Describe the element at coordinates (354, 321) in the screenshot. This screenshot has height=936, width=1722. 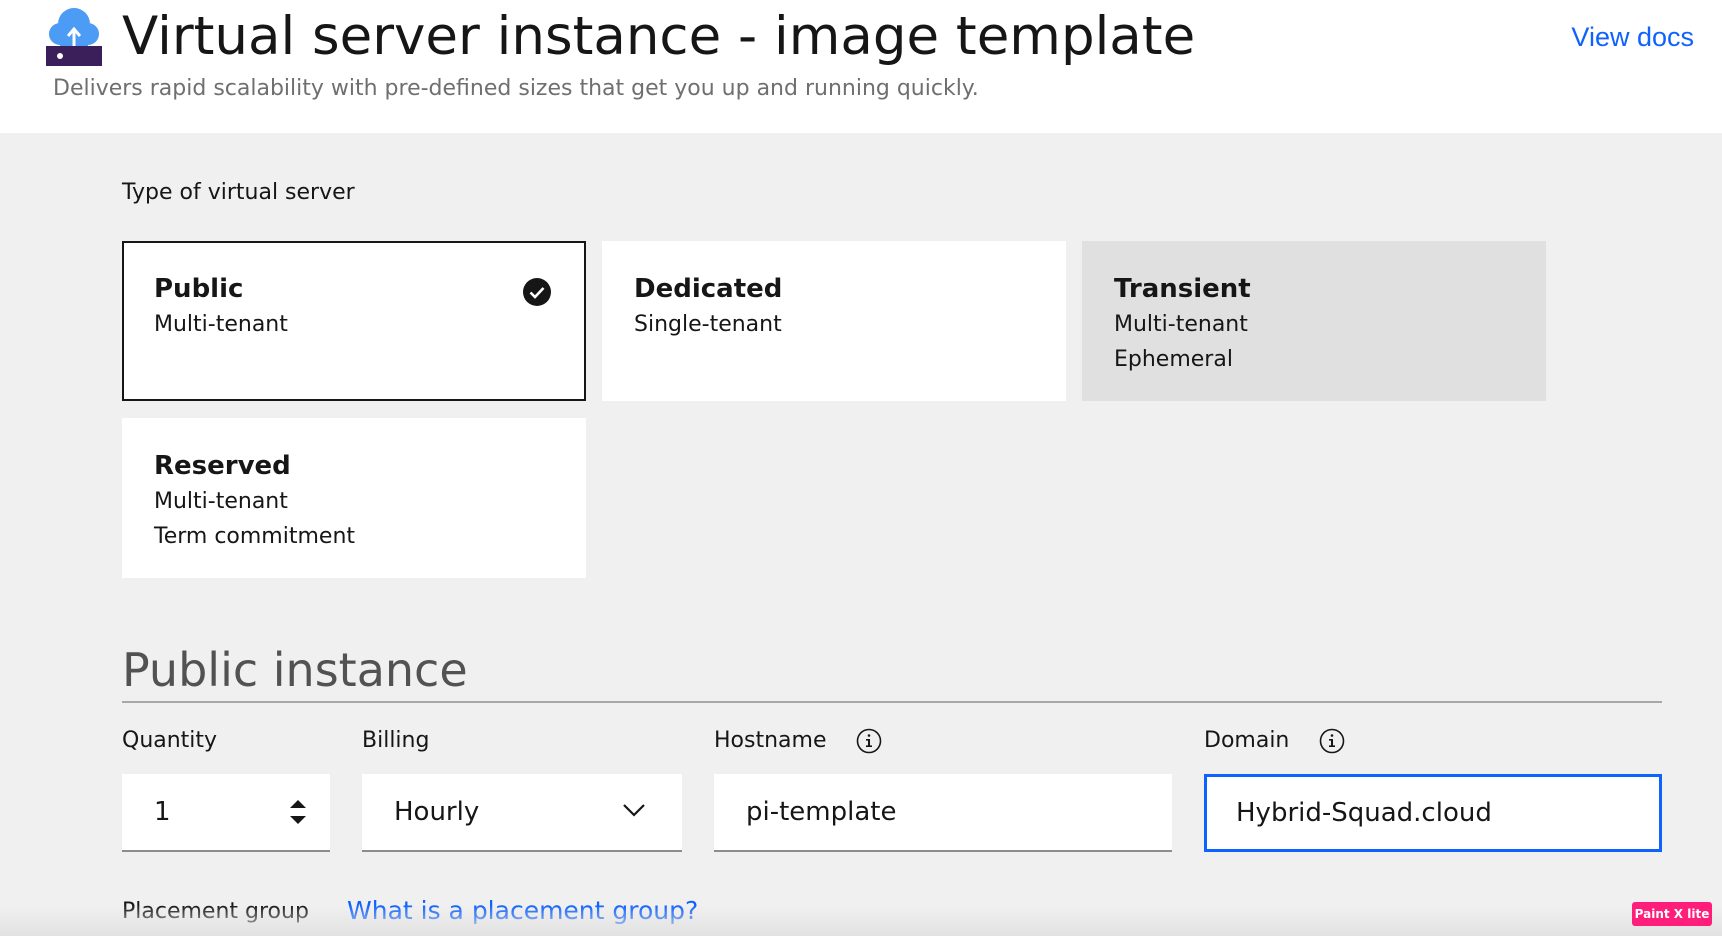
I see `tile-public: Public Multi-tenant` at that location.